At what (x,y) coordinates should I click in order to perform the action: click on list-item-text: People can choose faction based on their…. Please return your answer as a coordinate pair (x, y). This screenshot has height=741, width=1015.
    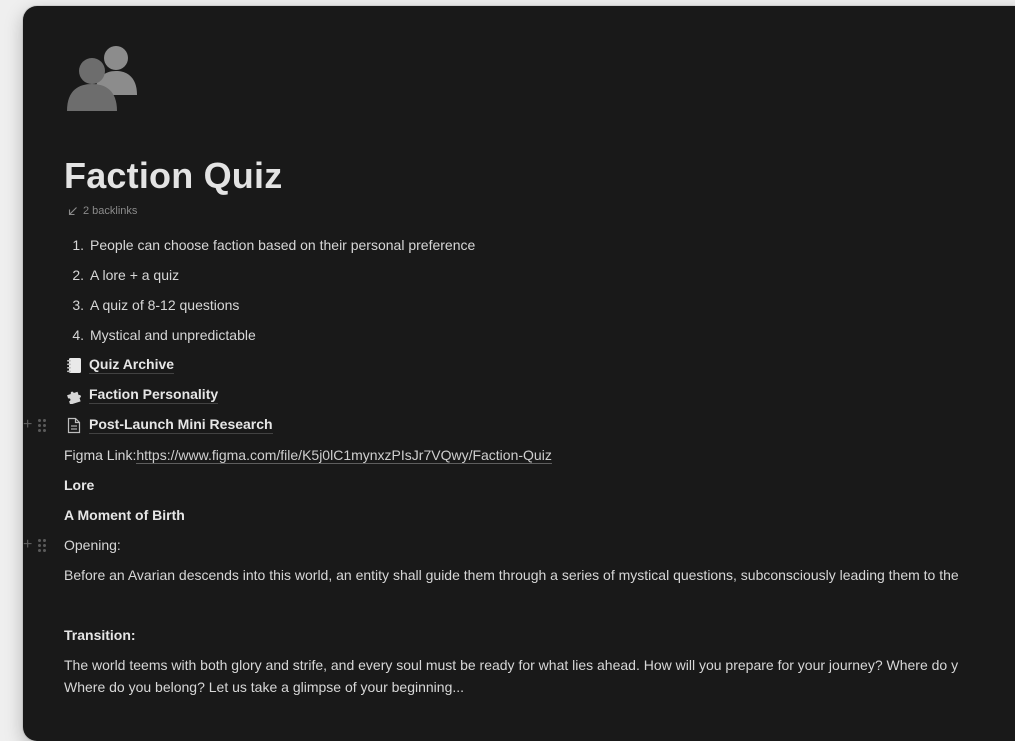
    Looking at the image, I should click on (283, 245).